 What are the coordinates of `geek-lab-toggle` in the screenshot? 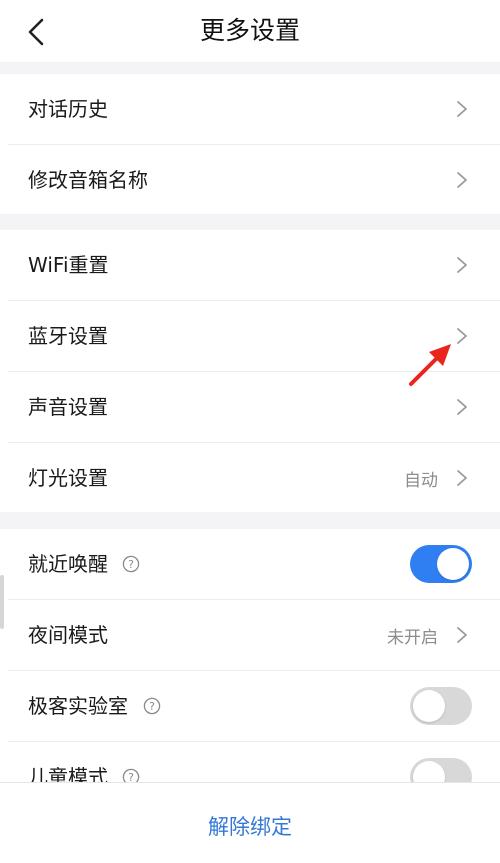 It's located at (441, 706).